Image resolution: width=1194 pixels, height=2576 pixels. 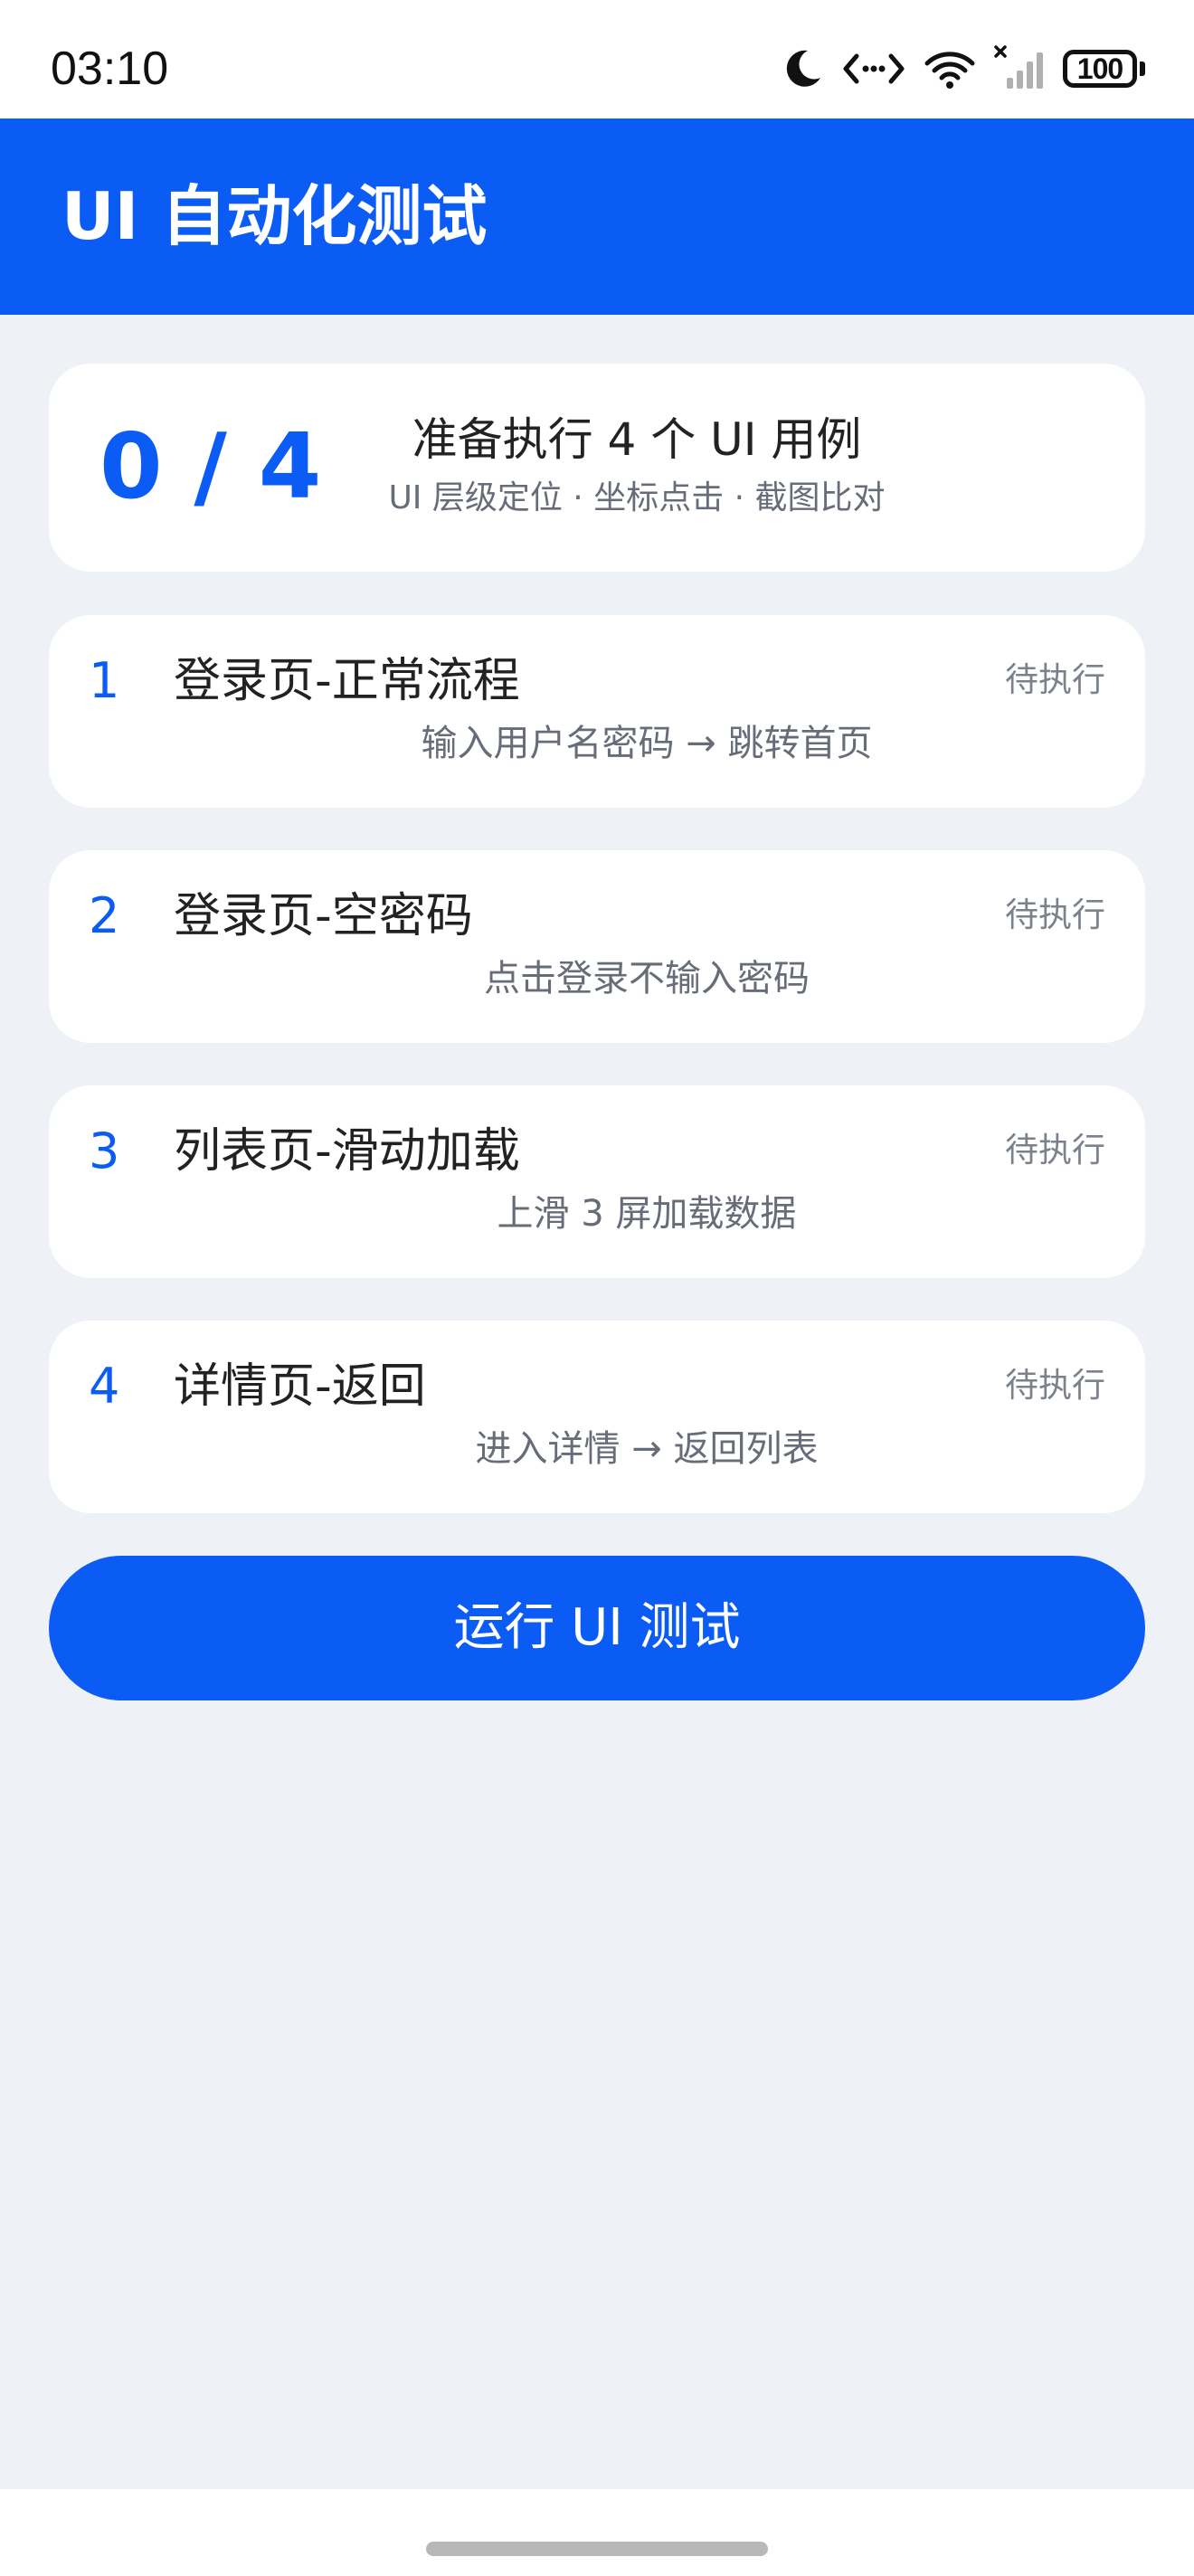 What do you see at coordinates (597, 711) in the screenshot?
I see `test-case-card: 1 登录页-正常流程 待执行 输入用户名密码 → 跳转首页` at bounding box center [597, 711].